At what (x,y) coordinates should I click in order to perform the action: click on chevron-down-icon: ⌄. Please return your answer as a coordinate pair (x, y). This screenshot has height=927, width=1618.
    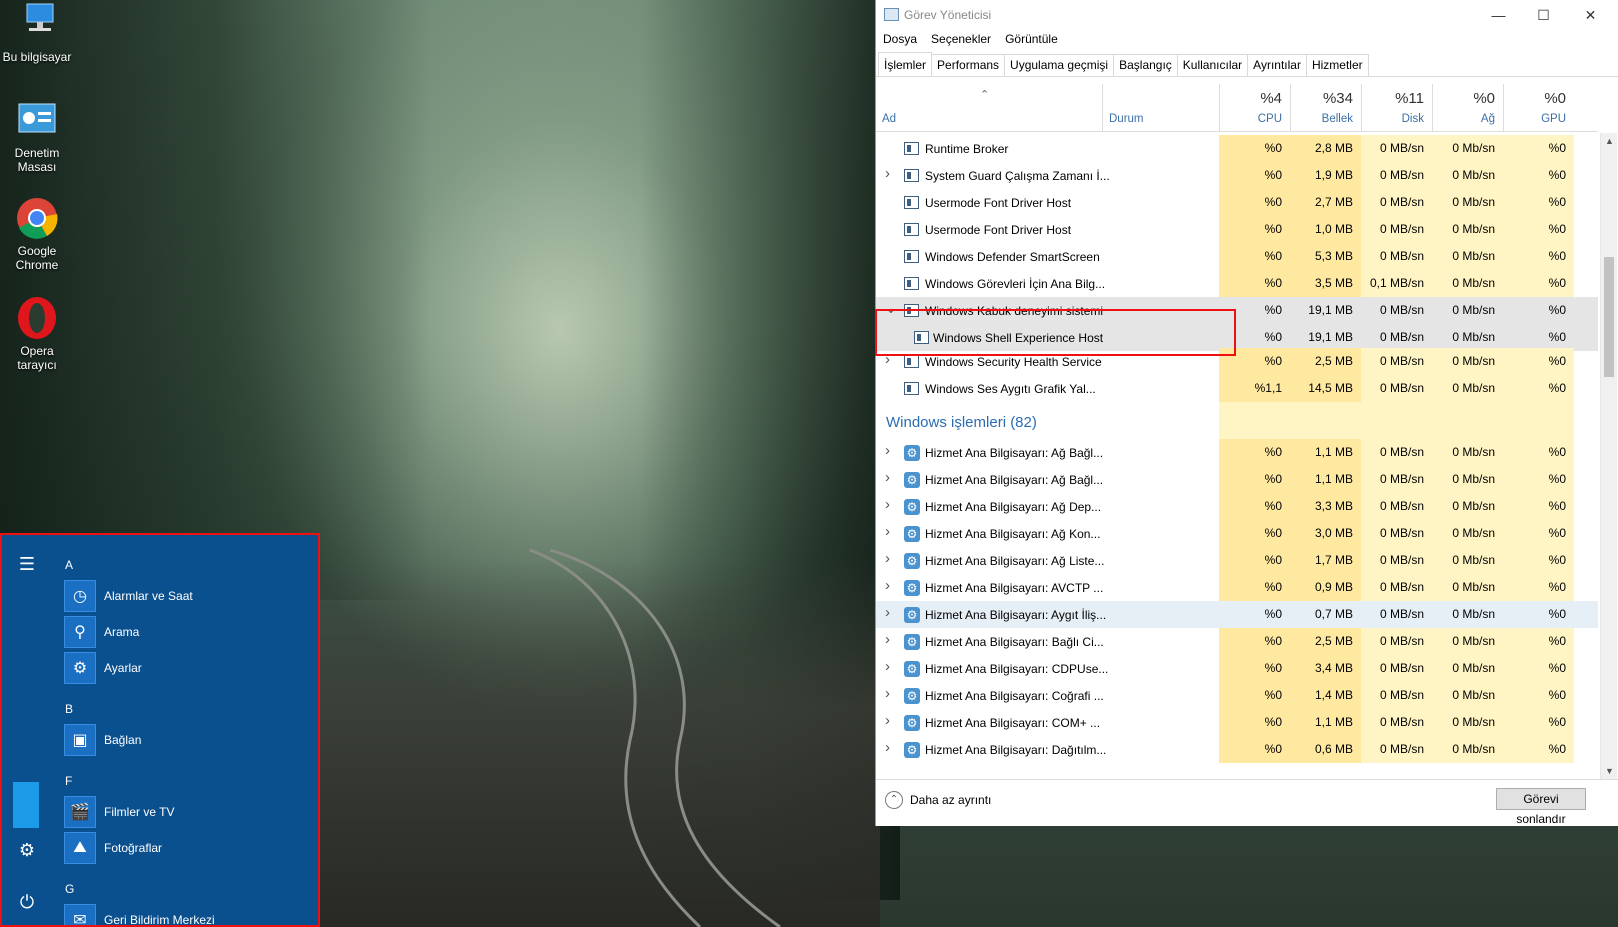
    Looking at the image, I should click on (891, 308).